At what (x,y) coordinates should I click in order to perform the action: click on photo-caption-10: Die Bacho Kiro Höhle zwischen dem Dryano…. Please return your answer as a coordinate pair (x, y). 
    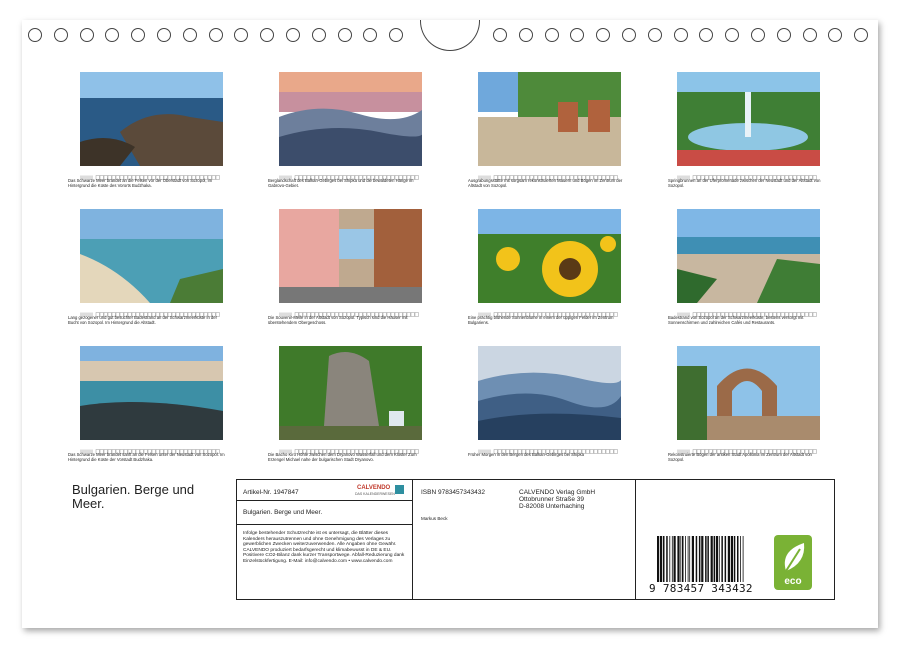
    Looking at the image, I should click on (342, 457).